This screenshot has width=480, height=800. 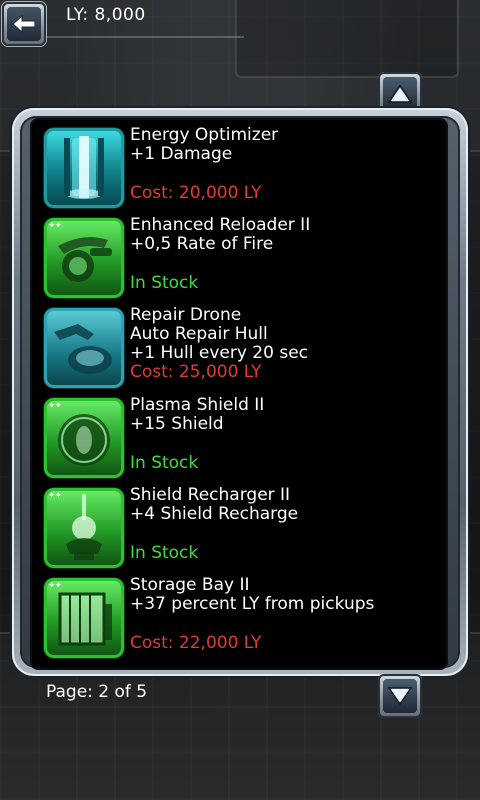 What do you see at coordinates (84, 348) in the screenshot?
I see `repair-drone-icon` at bounding box center [84, 348].